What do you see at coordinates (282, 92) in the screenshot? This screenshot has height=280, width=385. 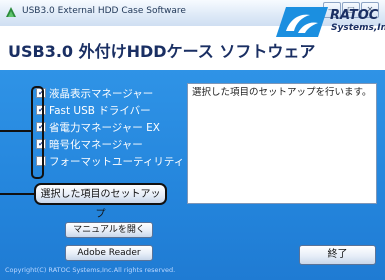 I see `description-text: 選択した項目のセットアップを行います。` at bounding box center [282, 92].